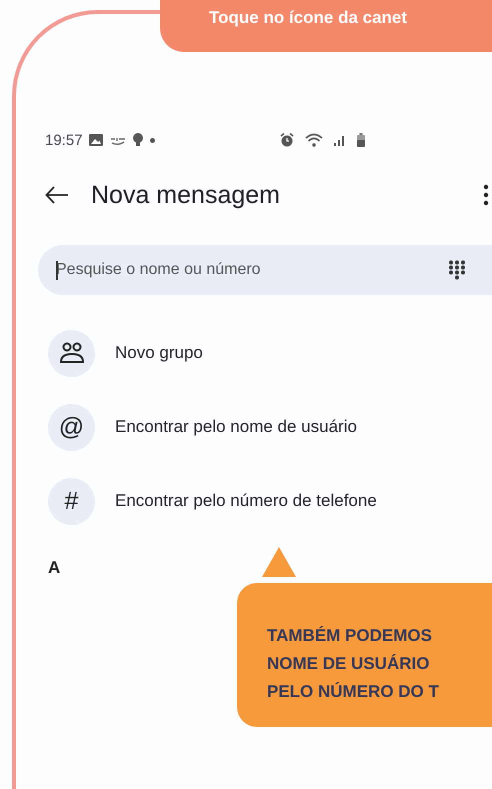  I want to click on search-field: Pesquise o nome ou número, so click(265, 270).